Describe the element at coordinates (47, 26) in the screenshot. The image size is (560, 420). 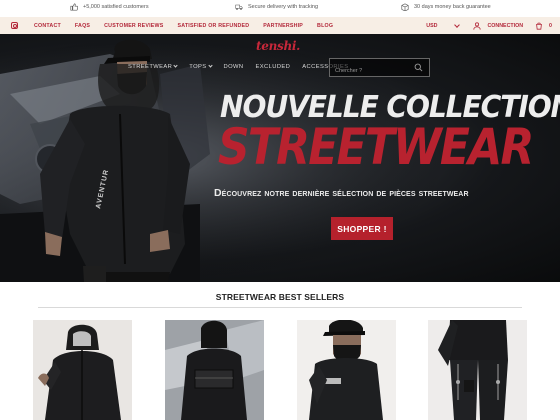
I see `nav-link-contact: CONTACT` at that location.